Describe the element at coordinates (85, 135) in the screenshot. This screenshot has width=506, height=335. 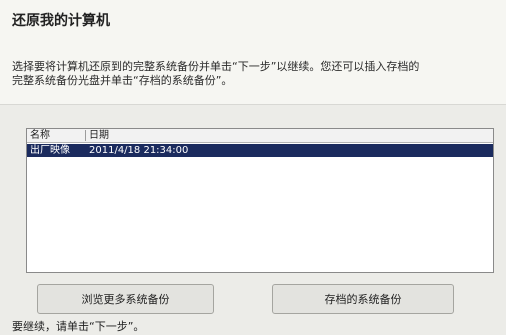
I see `column-separator` at that location.